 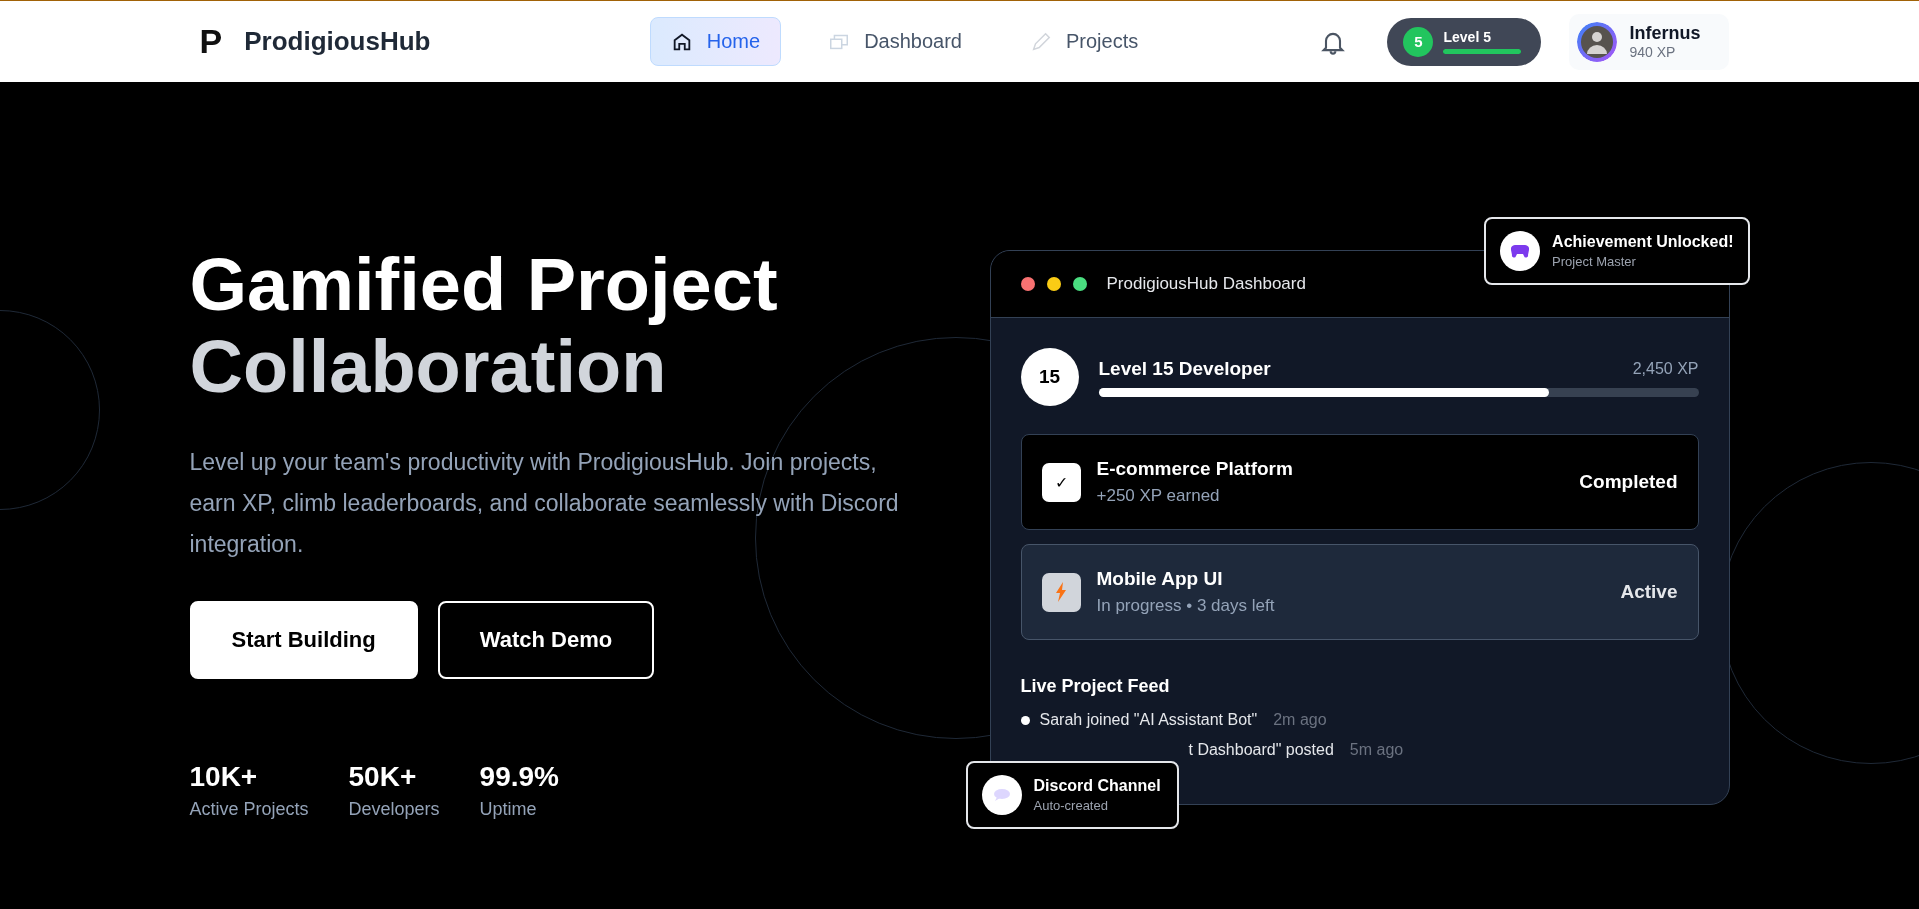 What do you see at coordinates (519, 777) in the screenshot?
I see `stat-value: 99.9%` at bounding box center [519, 777].